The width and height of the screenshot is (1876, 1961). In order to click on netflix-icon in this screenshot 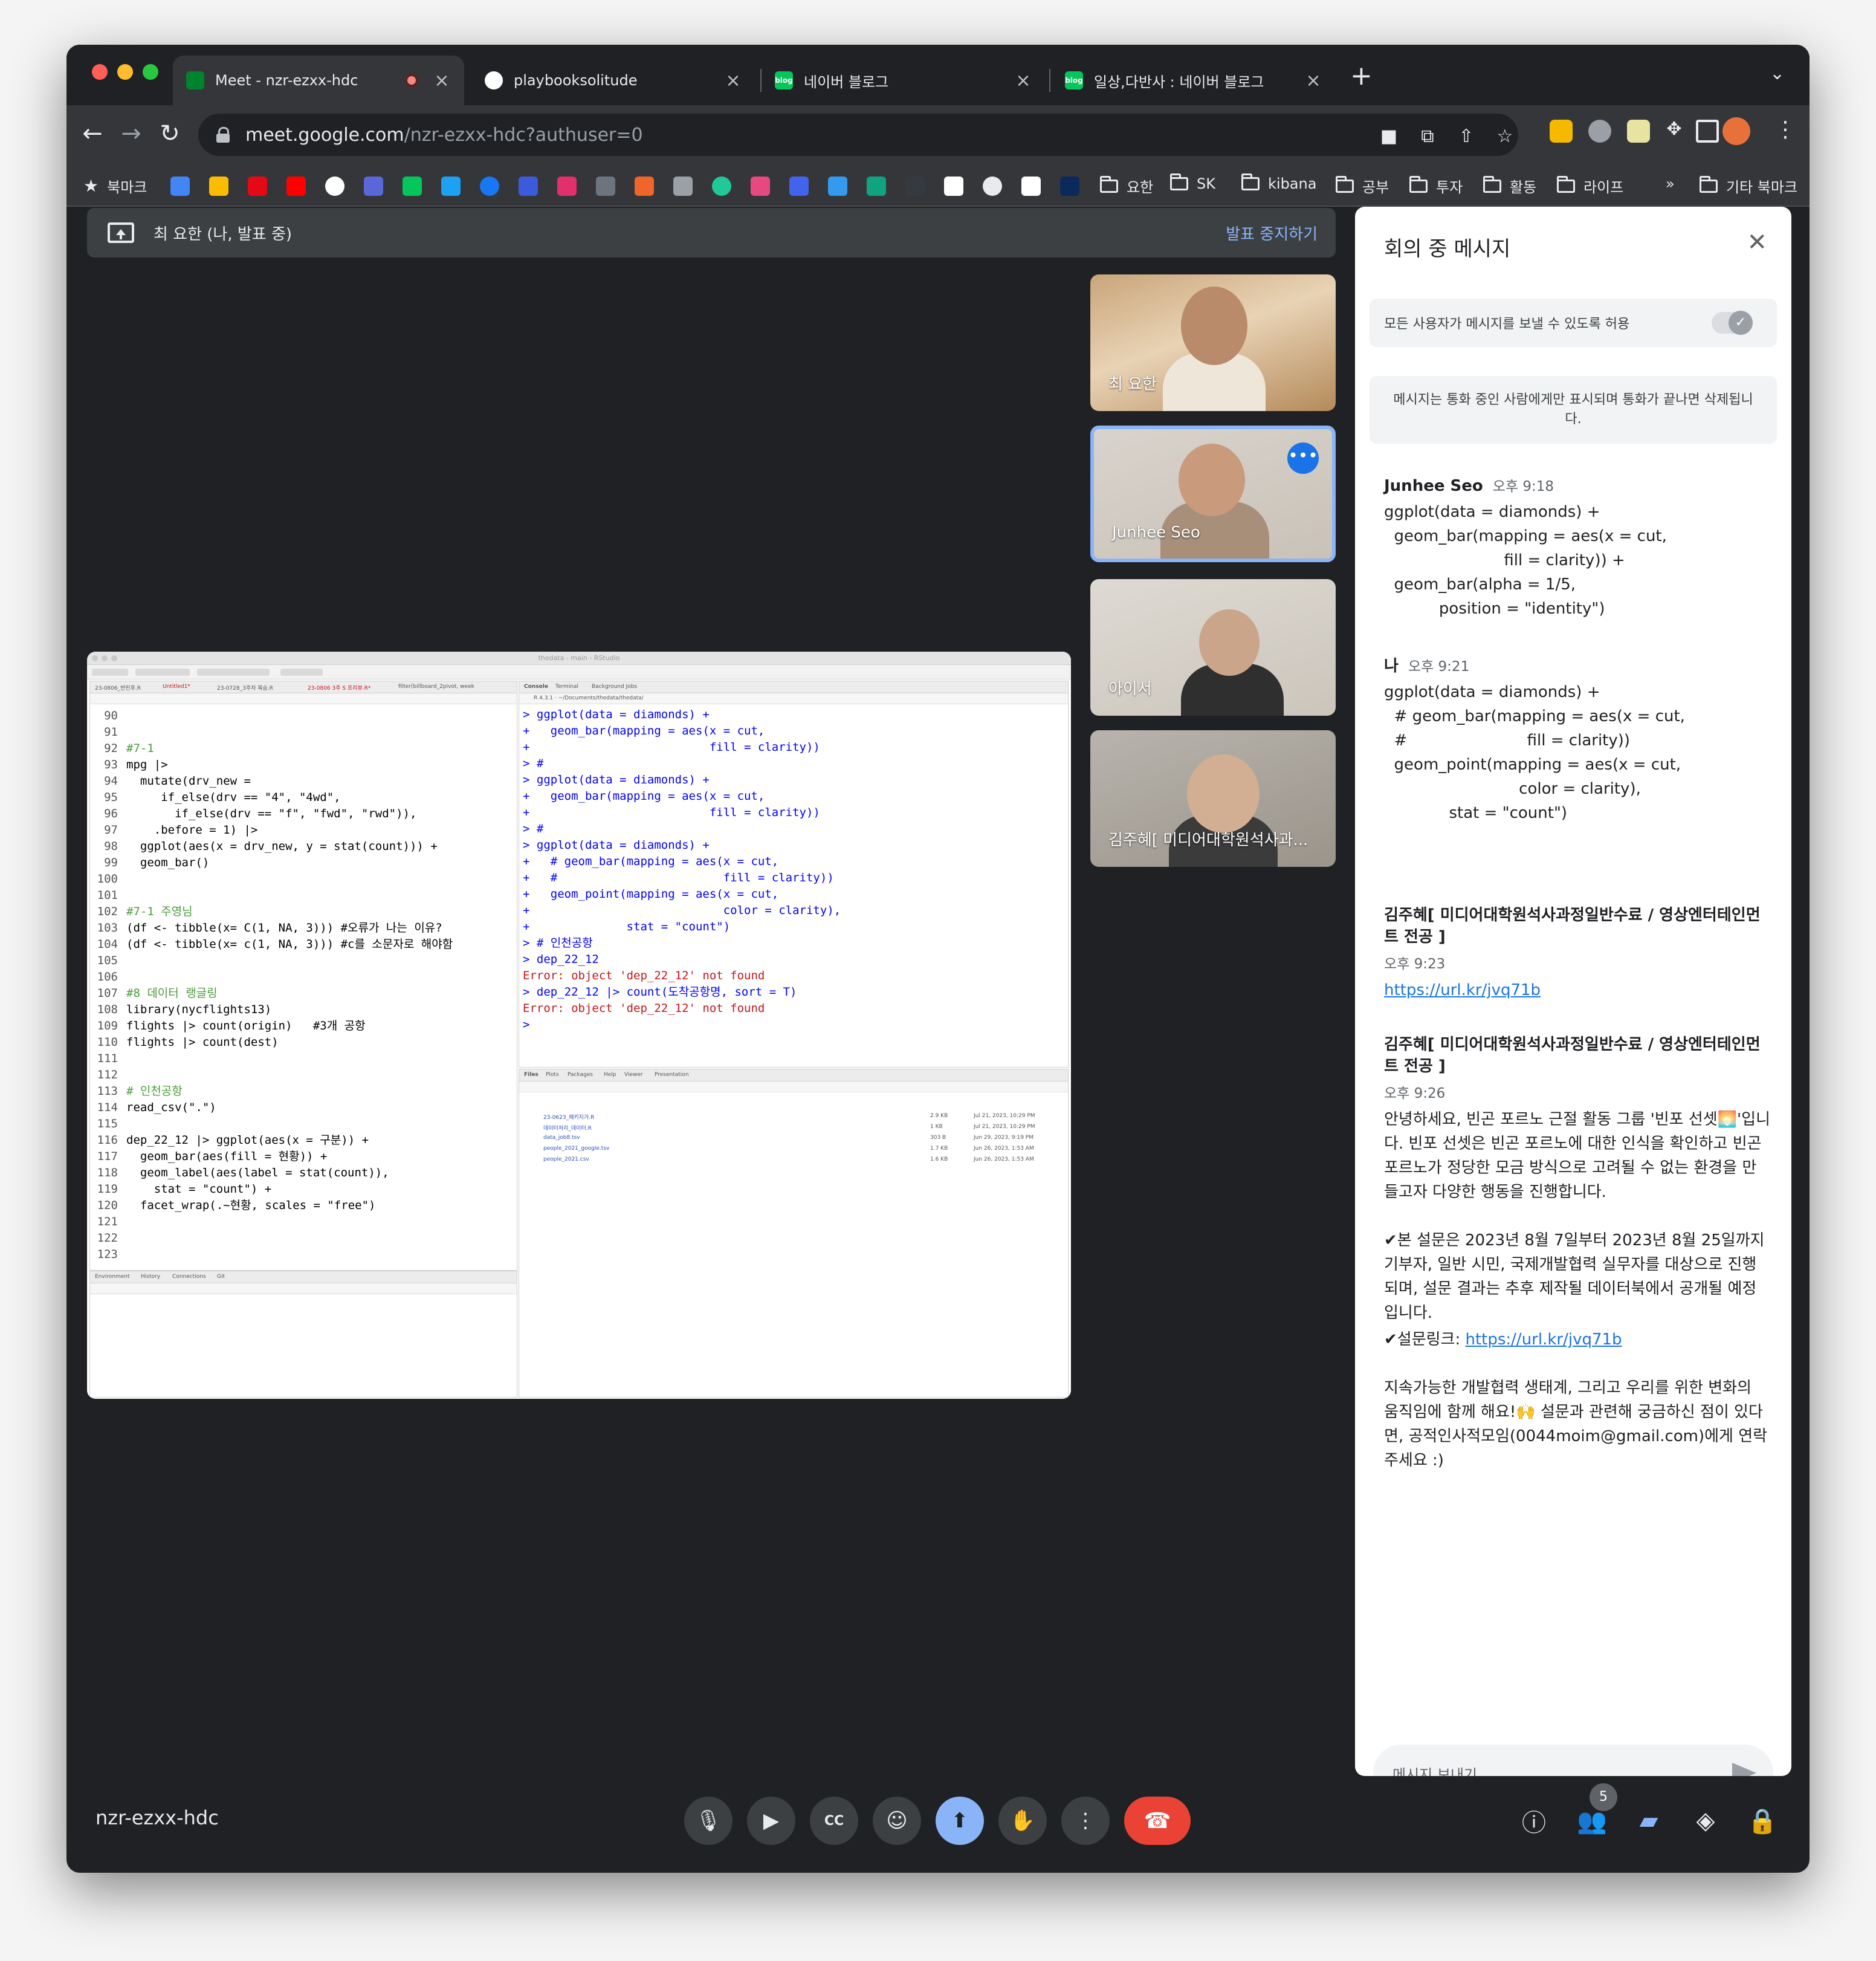, I will do `click(257, 186)`.